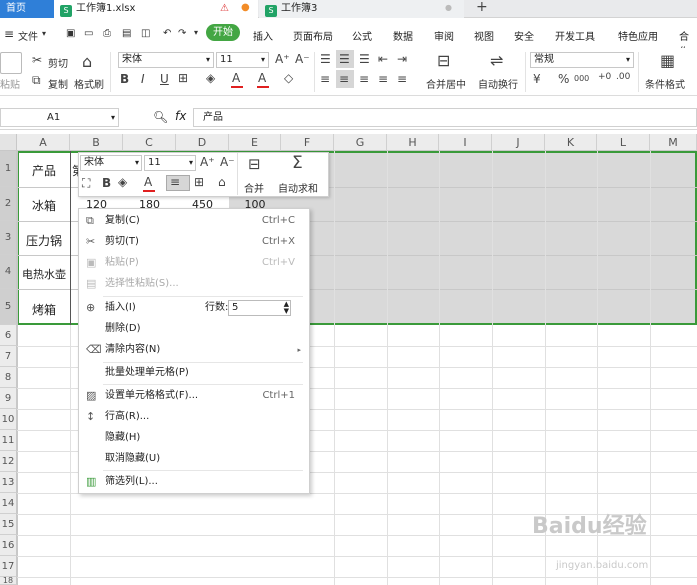 The height and width of the screenshot is (585, 697). What do you see at coordinates (10, 83) in the screenshot?
I see `paste-button: 粘贴` at bounding box center [10, 83].